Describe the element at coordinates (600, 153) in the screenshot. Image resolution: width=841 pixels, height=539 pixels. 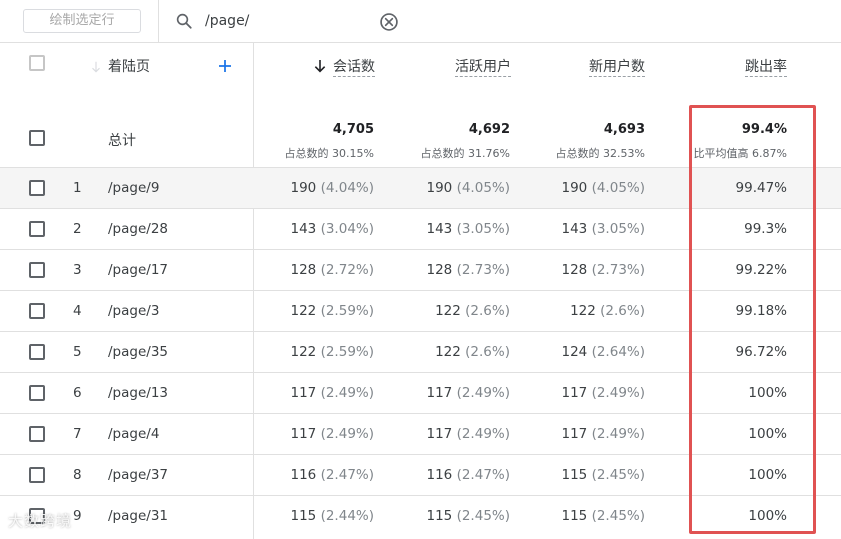
I see `totals-new-users-sub: 占总数的 32.53%` at that location.